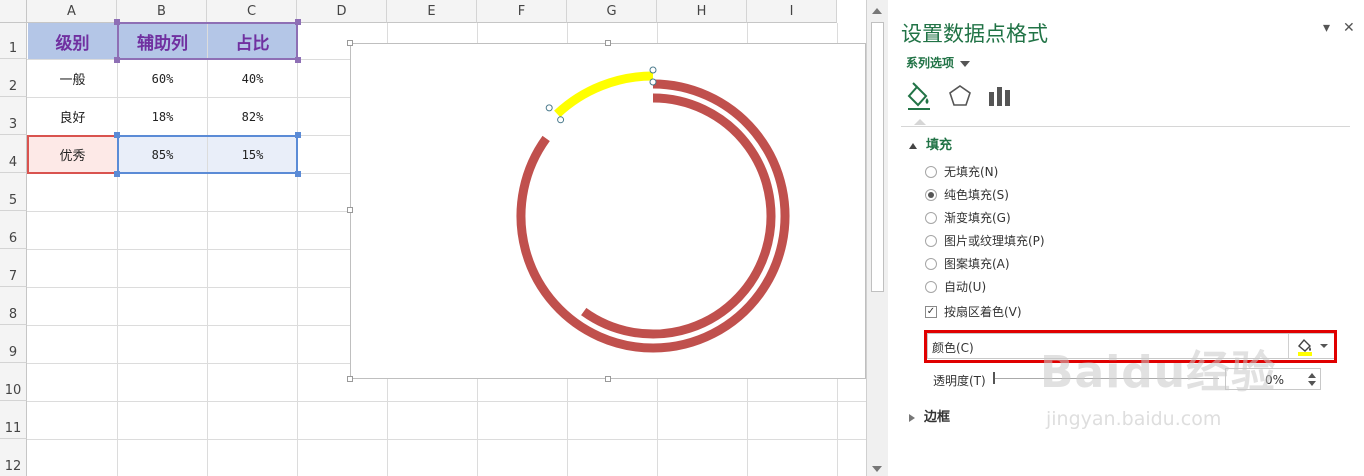 The image size is (1364, 476). What do you see at coordinates (965, 63) in the screenshot?
I see `chevron-down-icon` at bounding box center [965, 63].